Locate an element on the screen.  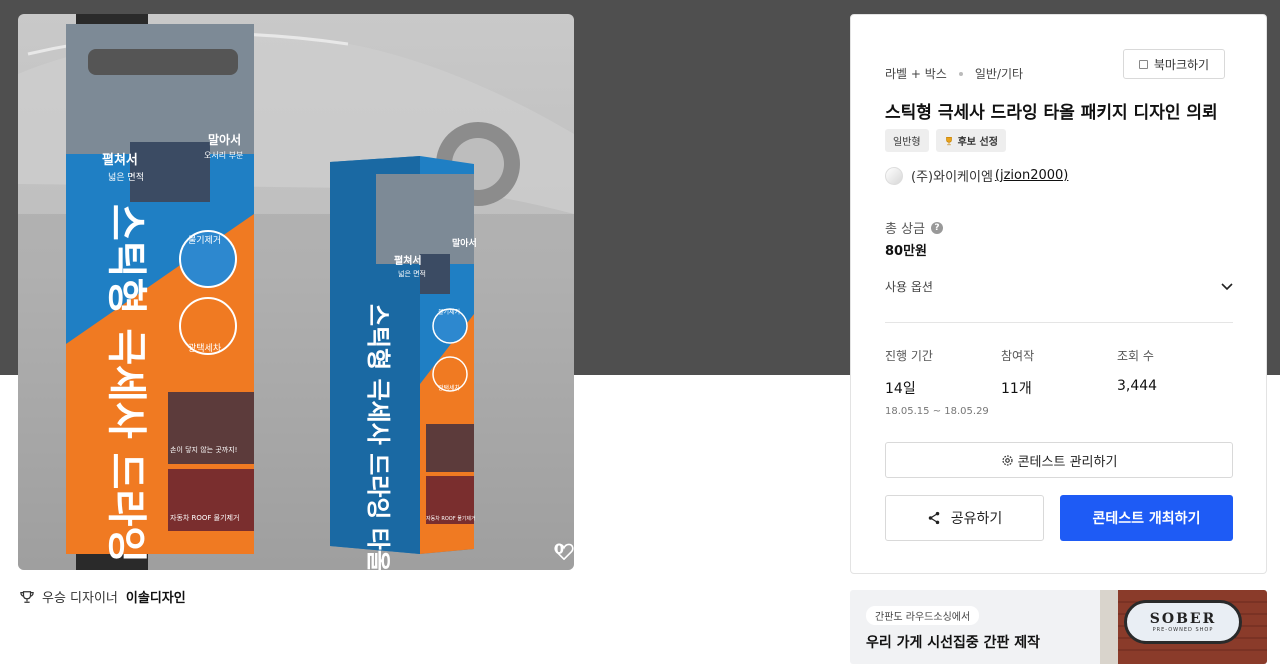
bookmark-label: 북마크하기 is located at coordinates (1181, 64).